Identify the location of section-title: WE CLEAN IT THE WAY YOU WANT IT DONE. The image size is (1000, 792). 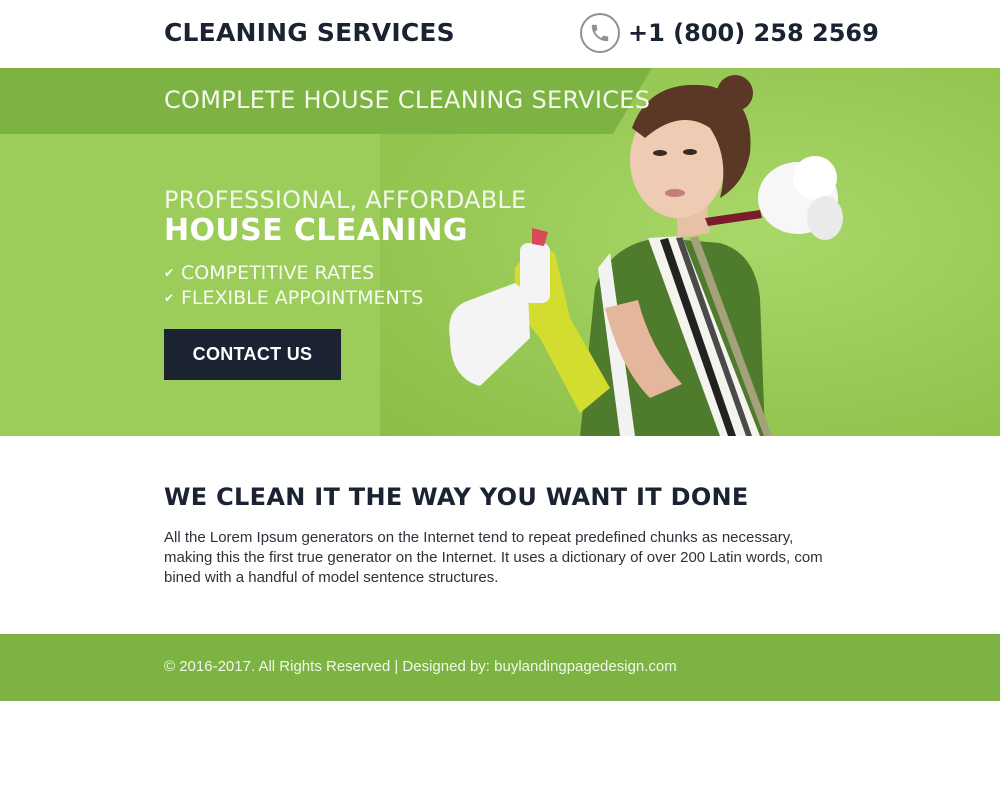
(456, 497).